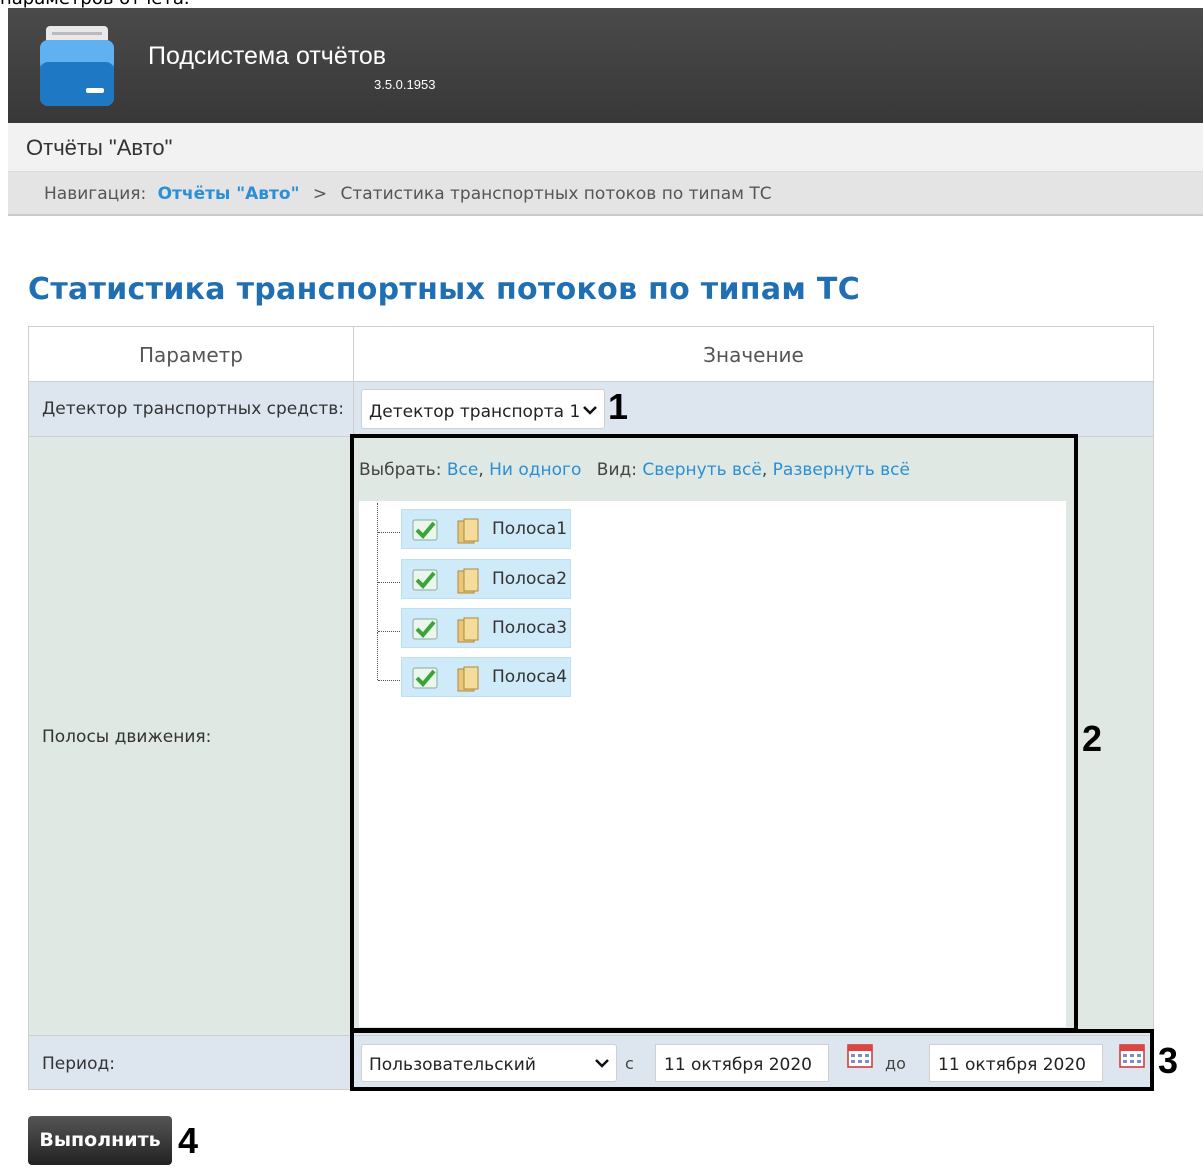 The width and height of the screenshot is (1203, 1167). Describe the element at coordinates (405, 84) in the screenshot. I see `app-version: 3.5.0.1953` at that location.